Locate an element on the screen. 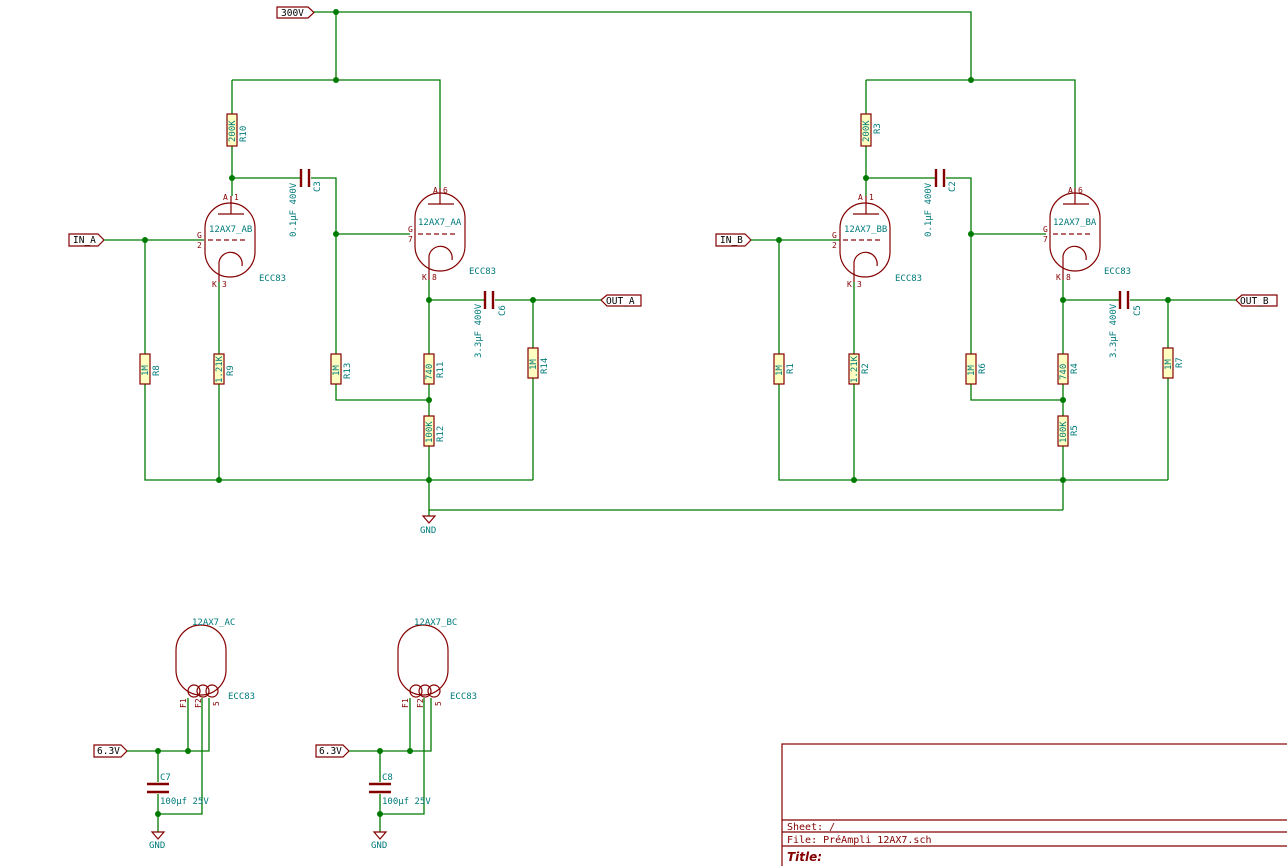 This screenshot has width=1287, height=866. title-block-sheet: Sheet: / is located at coordinates (811, 827).